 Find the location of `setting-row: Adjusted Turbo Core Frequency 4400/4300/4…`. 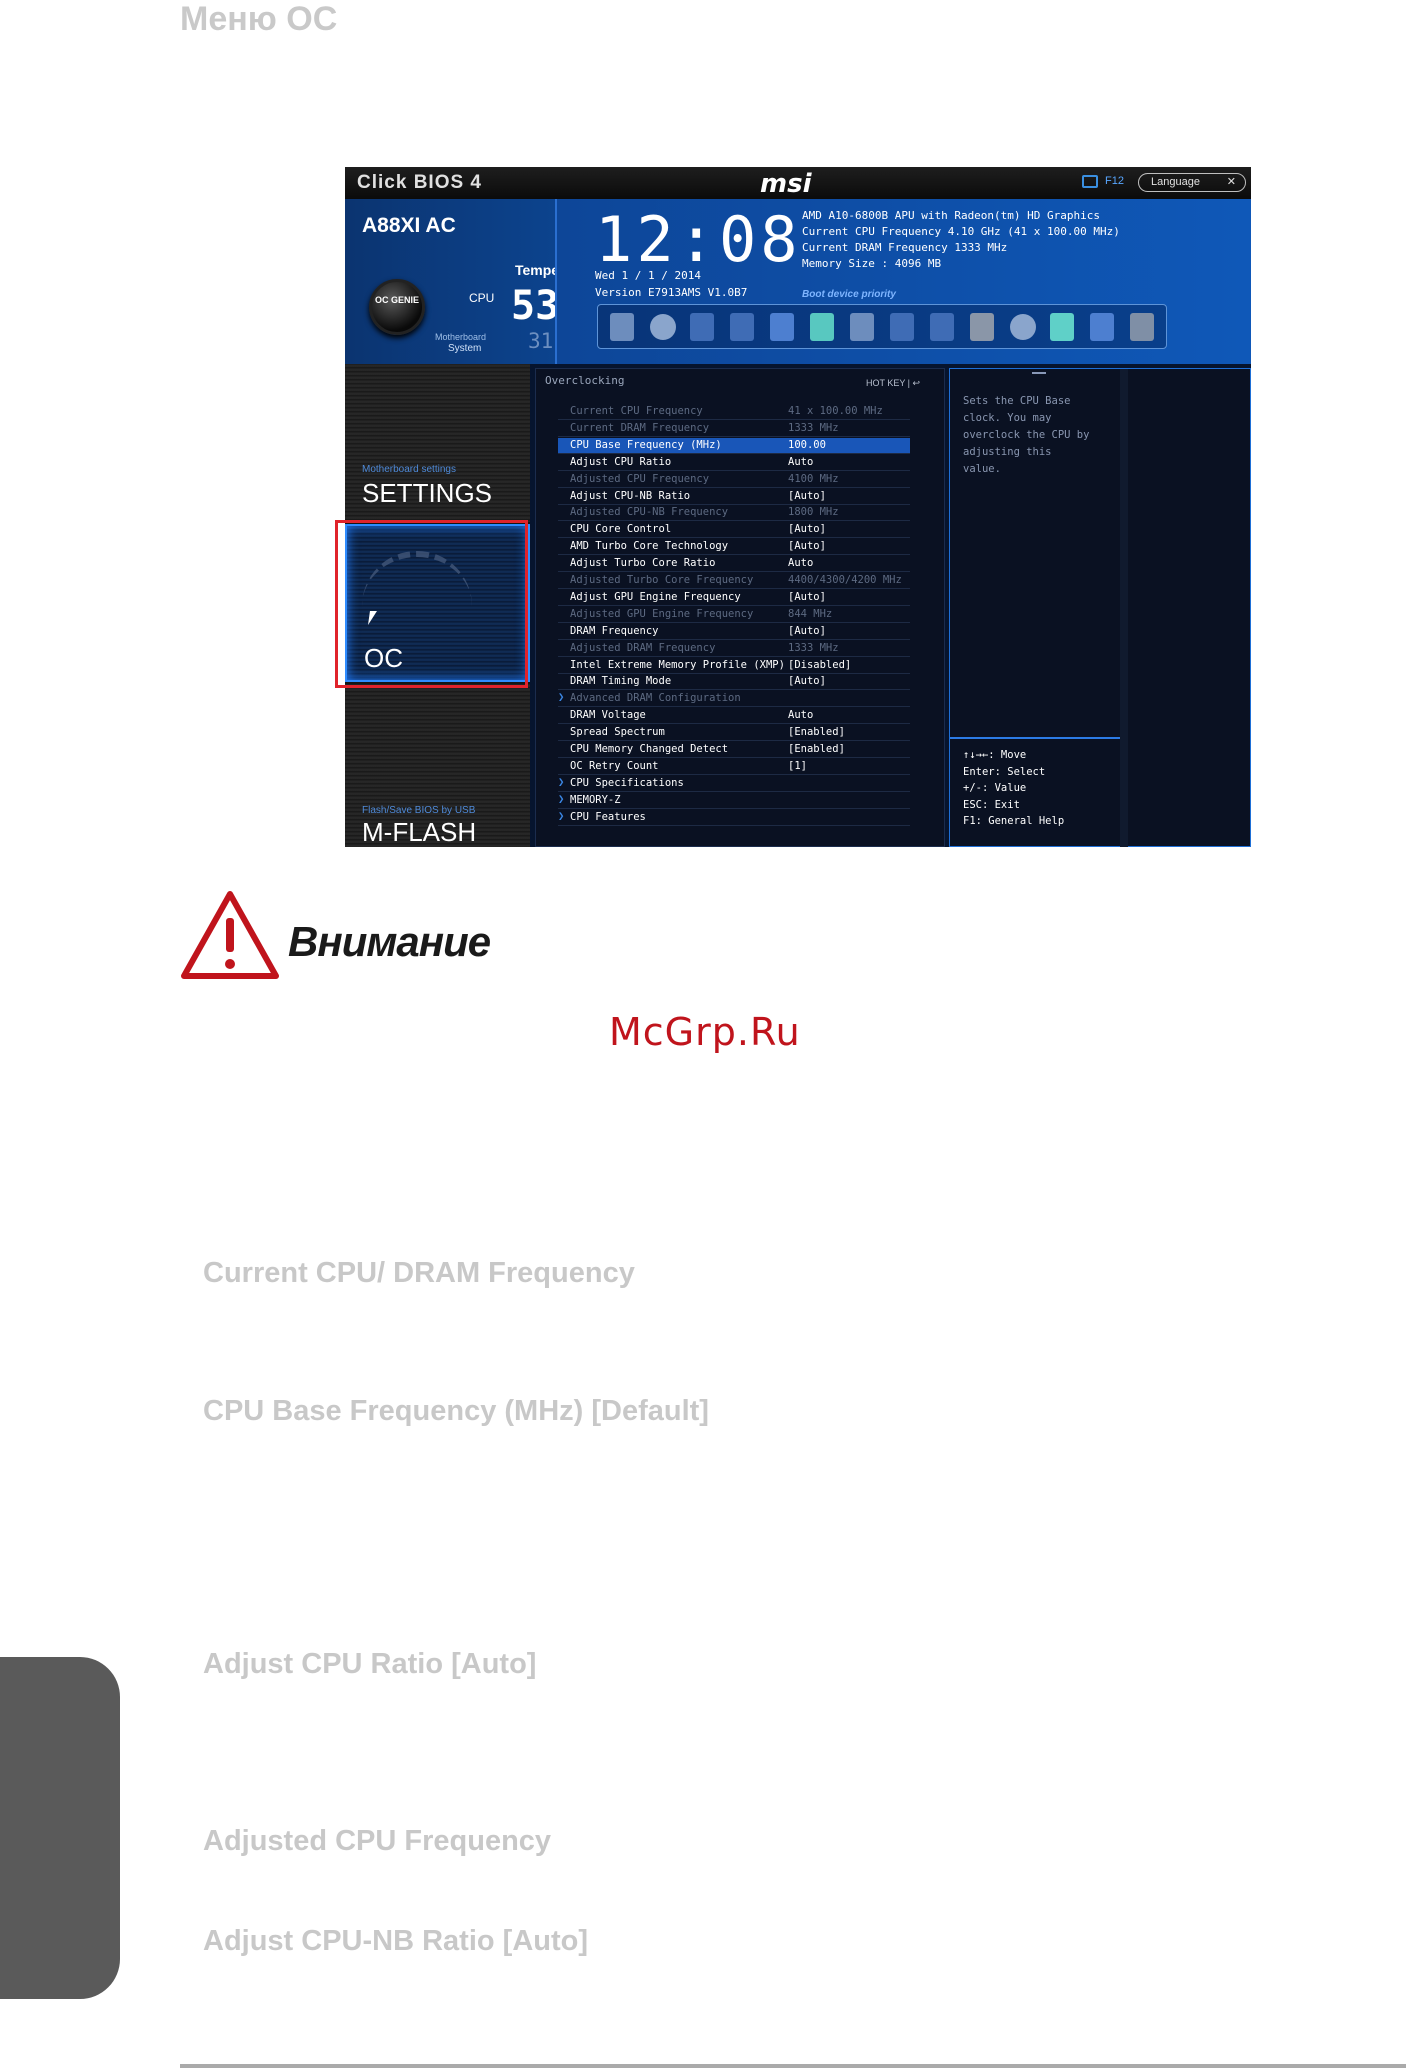

setting-row: Adjusted Turbo Core Frequency 4400/4300/4… is located at coordinates (734, 581).